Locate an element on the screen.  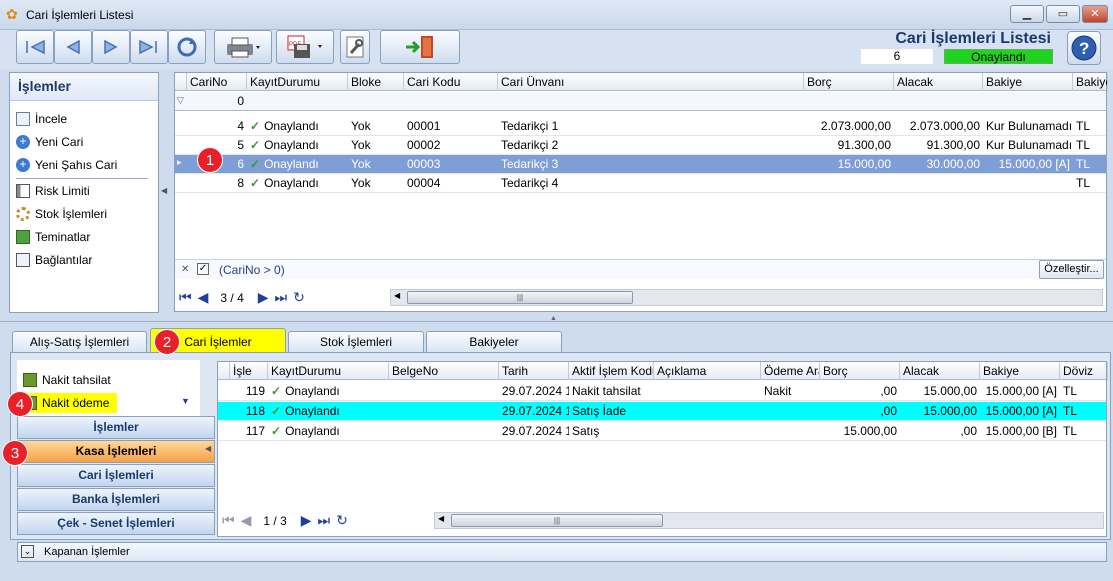
close-button: ✕ is located at coordinates (1095, 14).